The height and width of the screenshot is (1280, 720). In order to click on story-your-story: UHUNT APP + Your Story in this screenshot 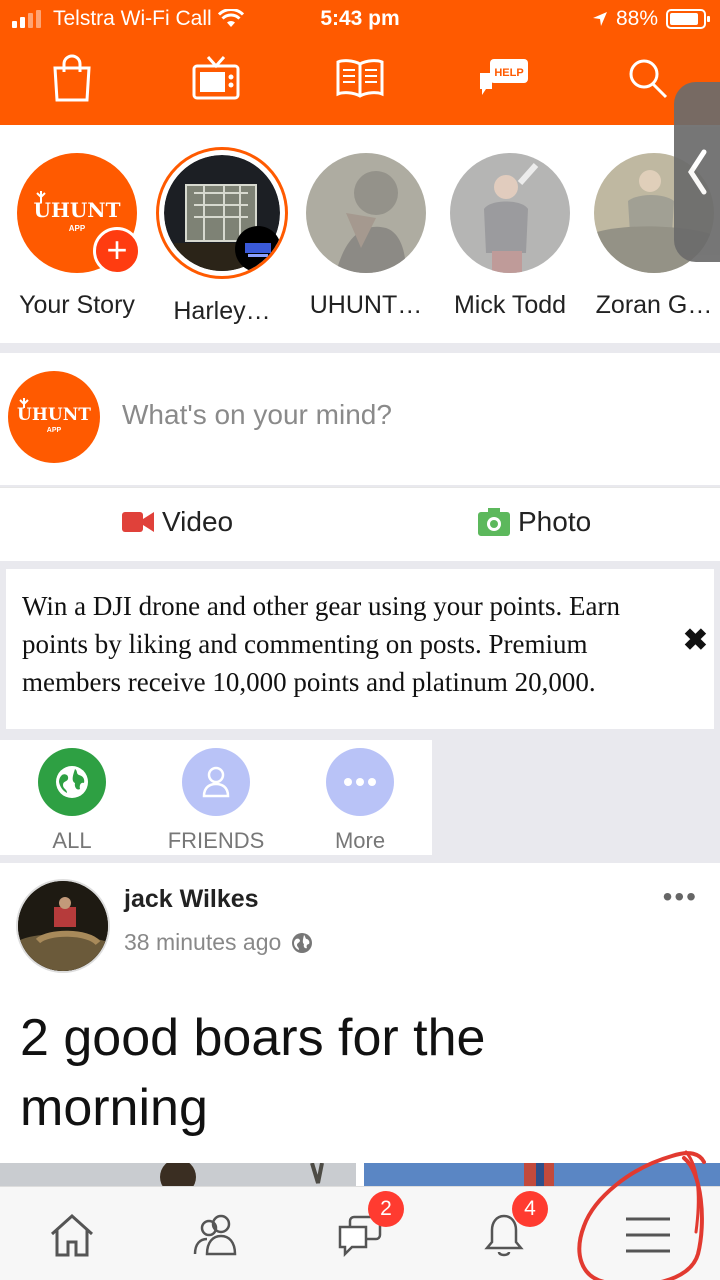, I will do `click(77, 236)`.